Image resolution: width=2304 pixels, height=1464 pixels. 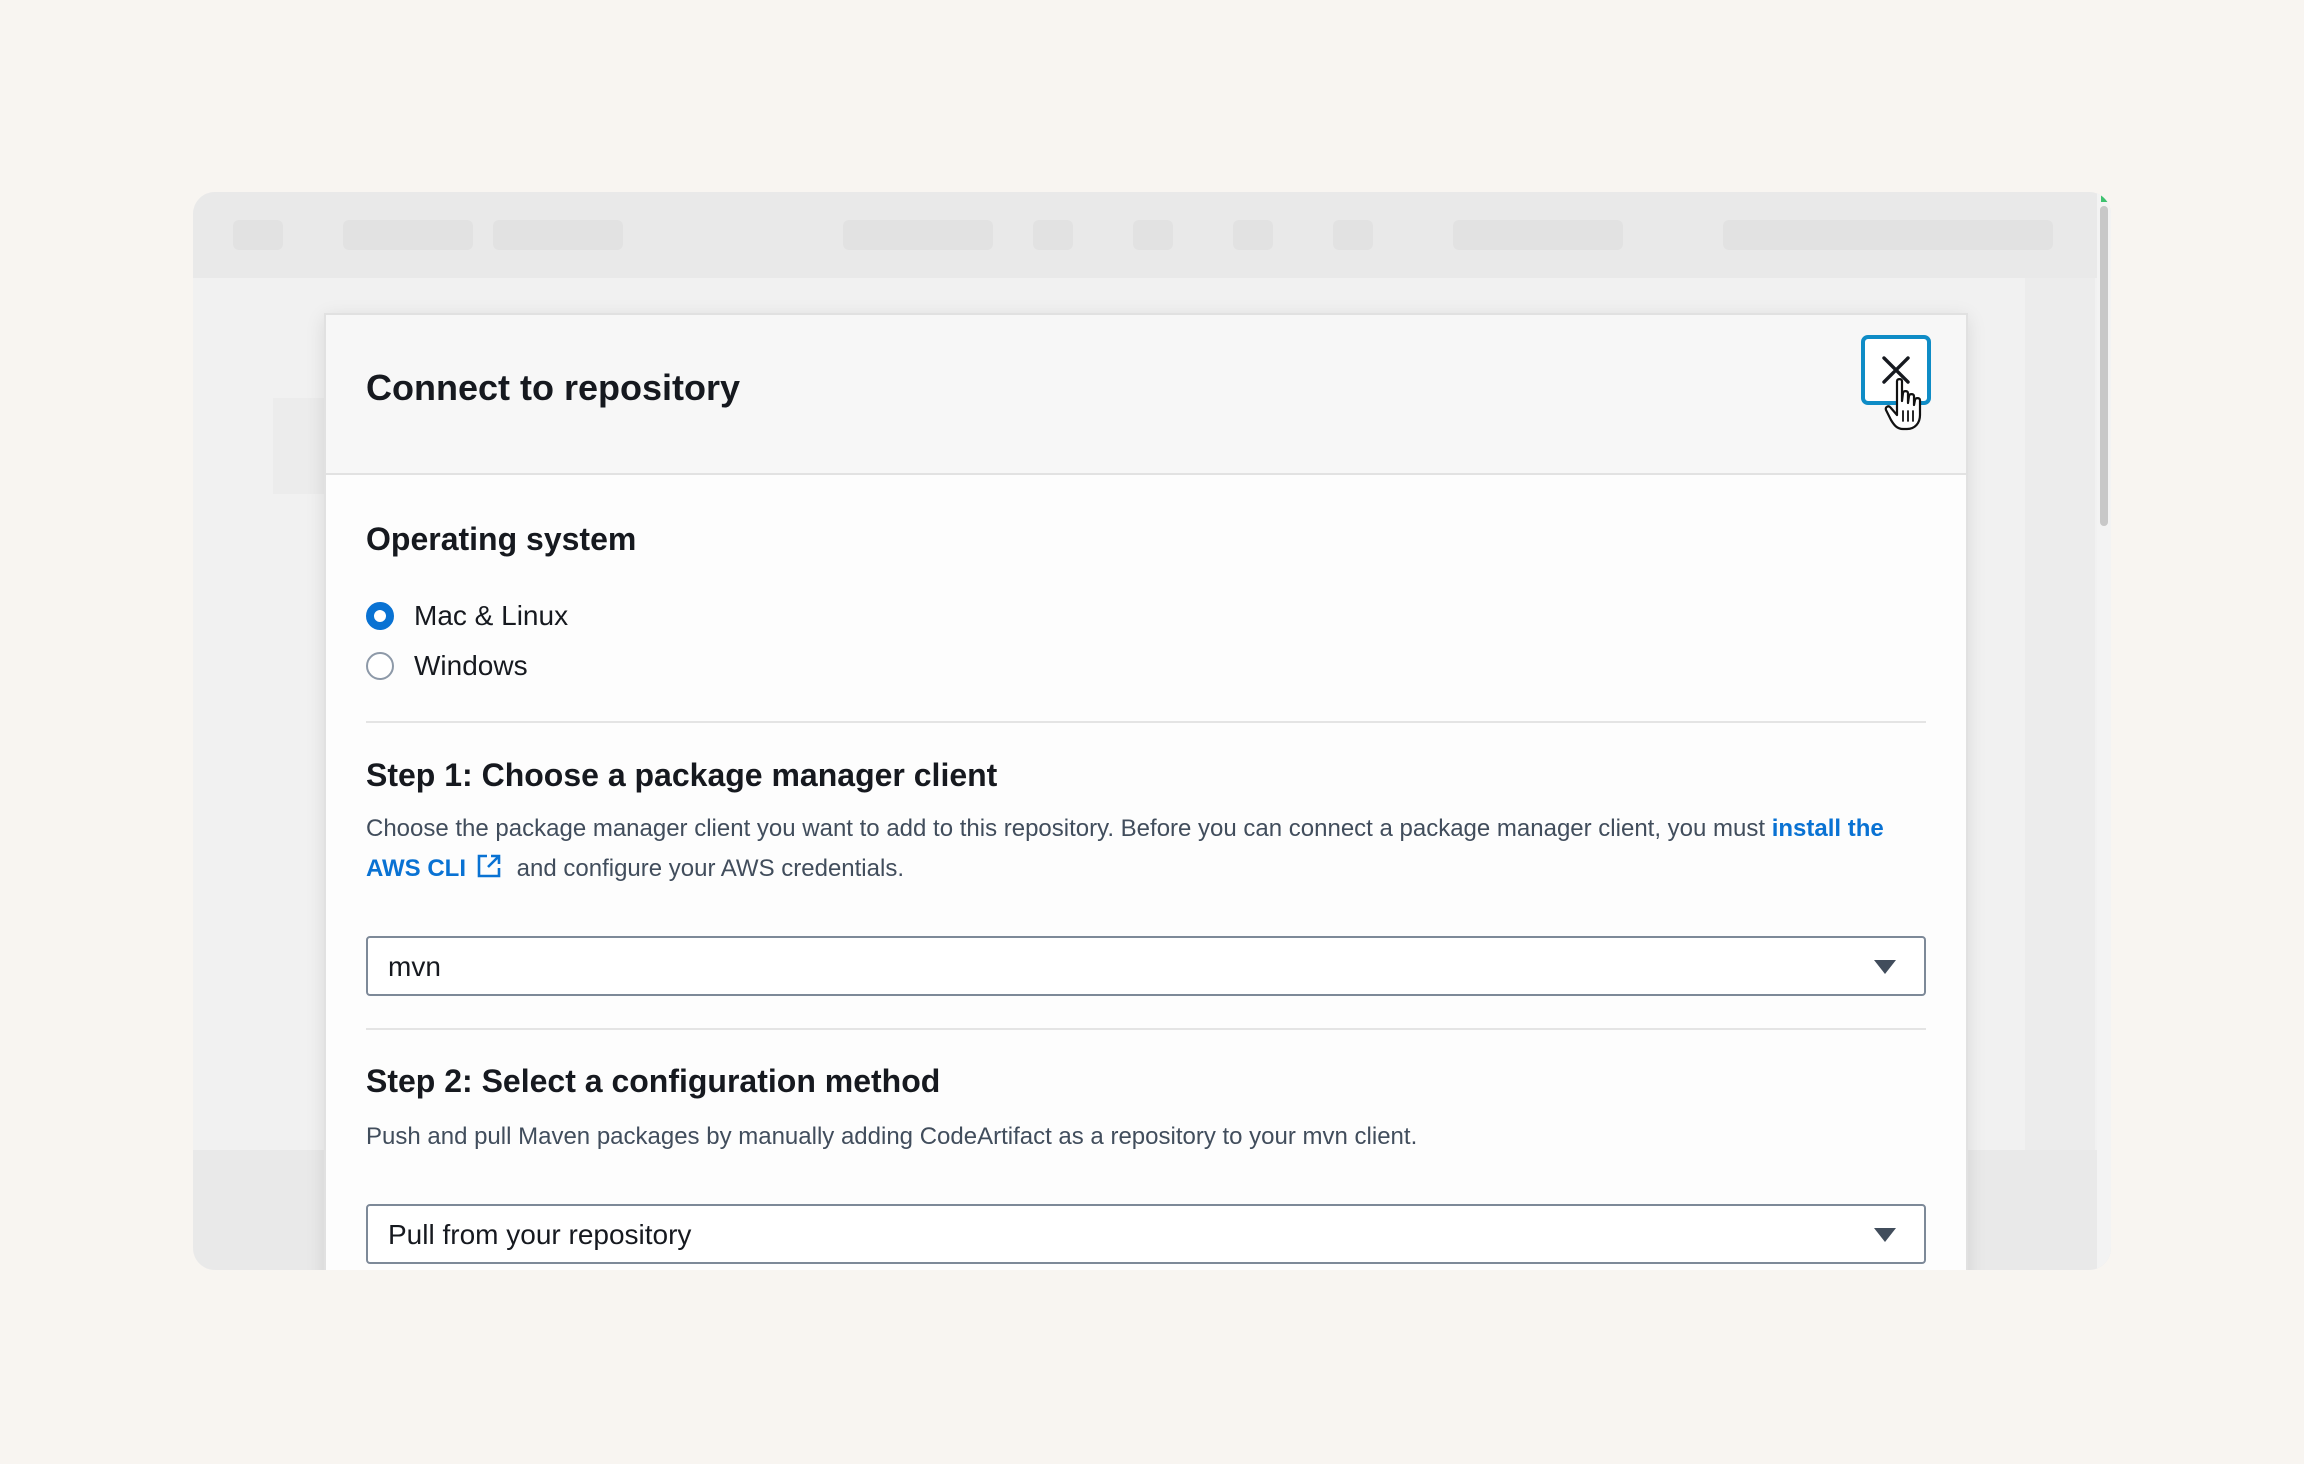 I want to click on step1-heading: Step 1: Choose a package manager client, so click(x=682, y=775).